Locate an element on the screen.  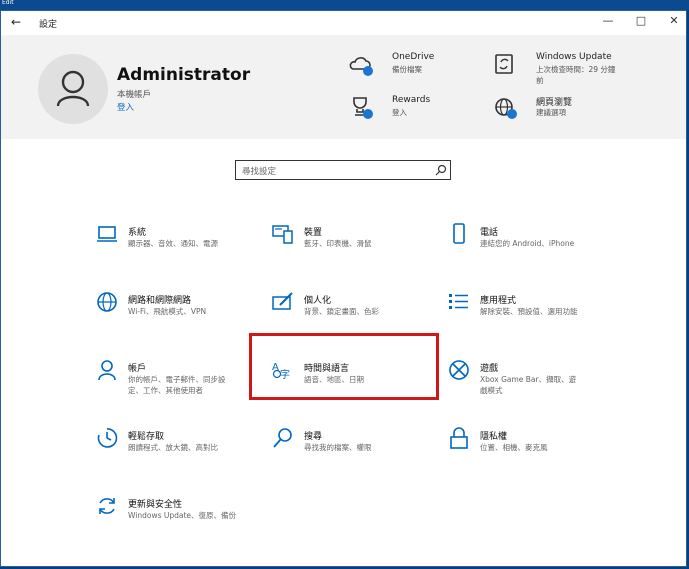
category-desc: Wi-Fi、飛航模式、VPN is located at coordinates (167, 311).